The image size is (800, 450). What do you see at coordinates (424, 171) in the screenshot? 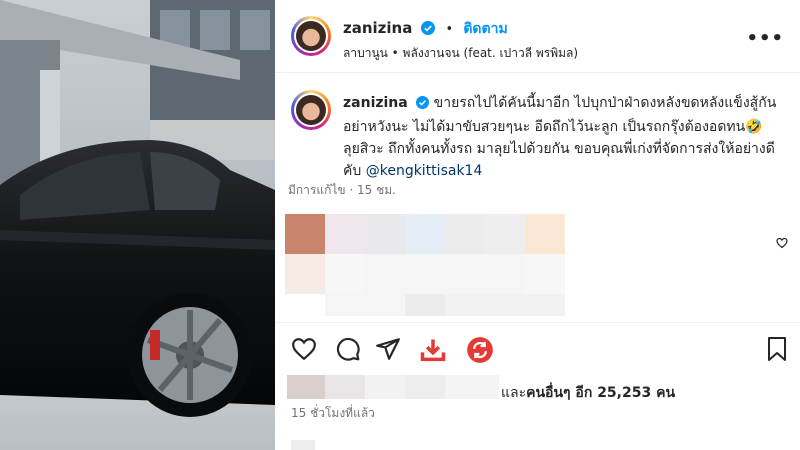
I see `mention-link: @kengkittisak14` at bounding box center [424, 171].